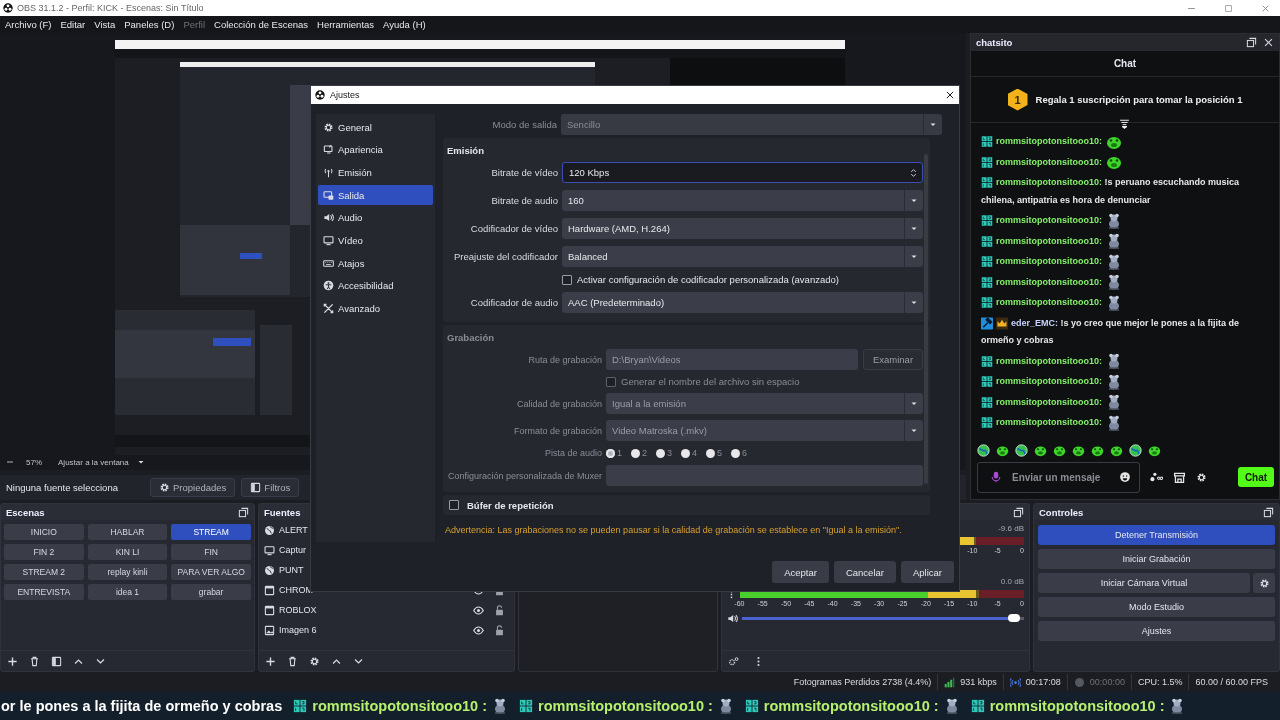 This screenshot has height=720, width=1280. I want to click on frame-rate: 60.00 / 60.00 FPS, so click(1231, 682).